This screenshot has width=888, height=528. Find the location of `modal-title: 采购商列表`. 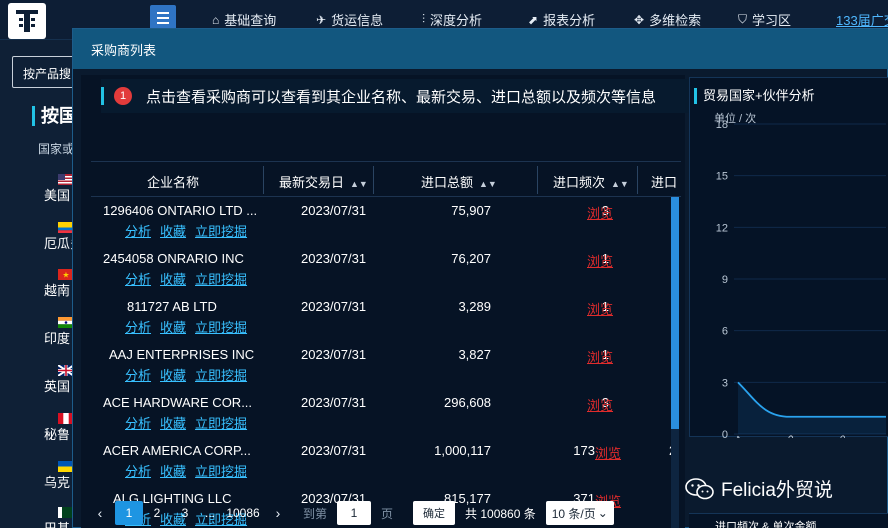

modal-title: 采购商列表 is located at coordinates (124, 50).